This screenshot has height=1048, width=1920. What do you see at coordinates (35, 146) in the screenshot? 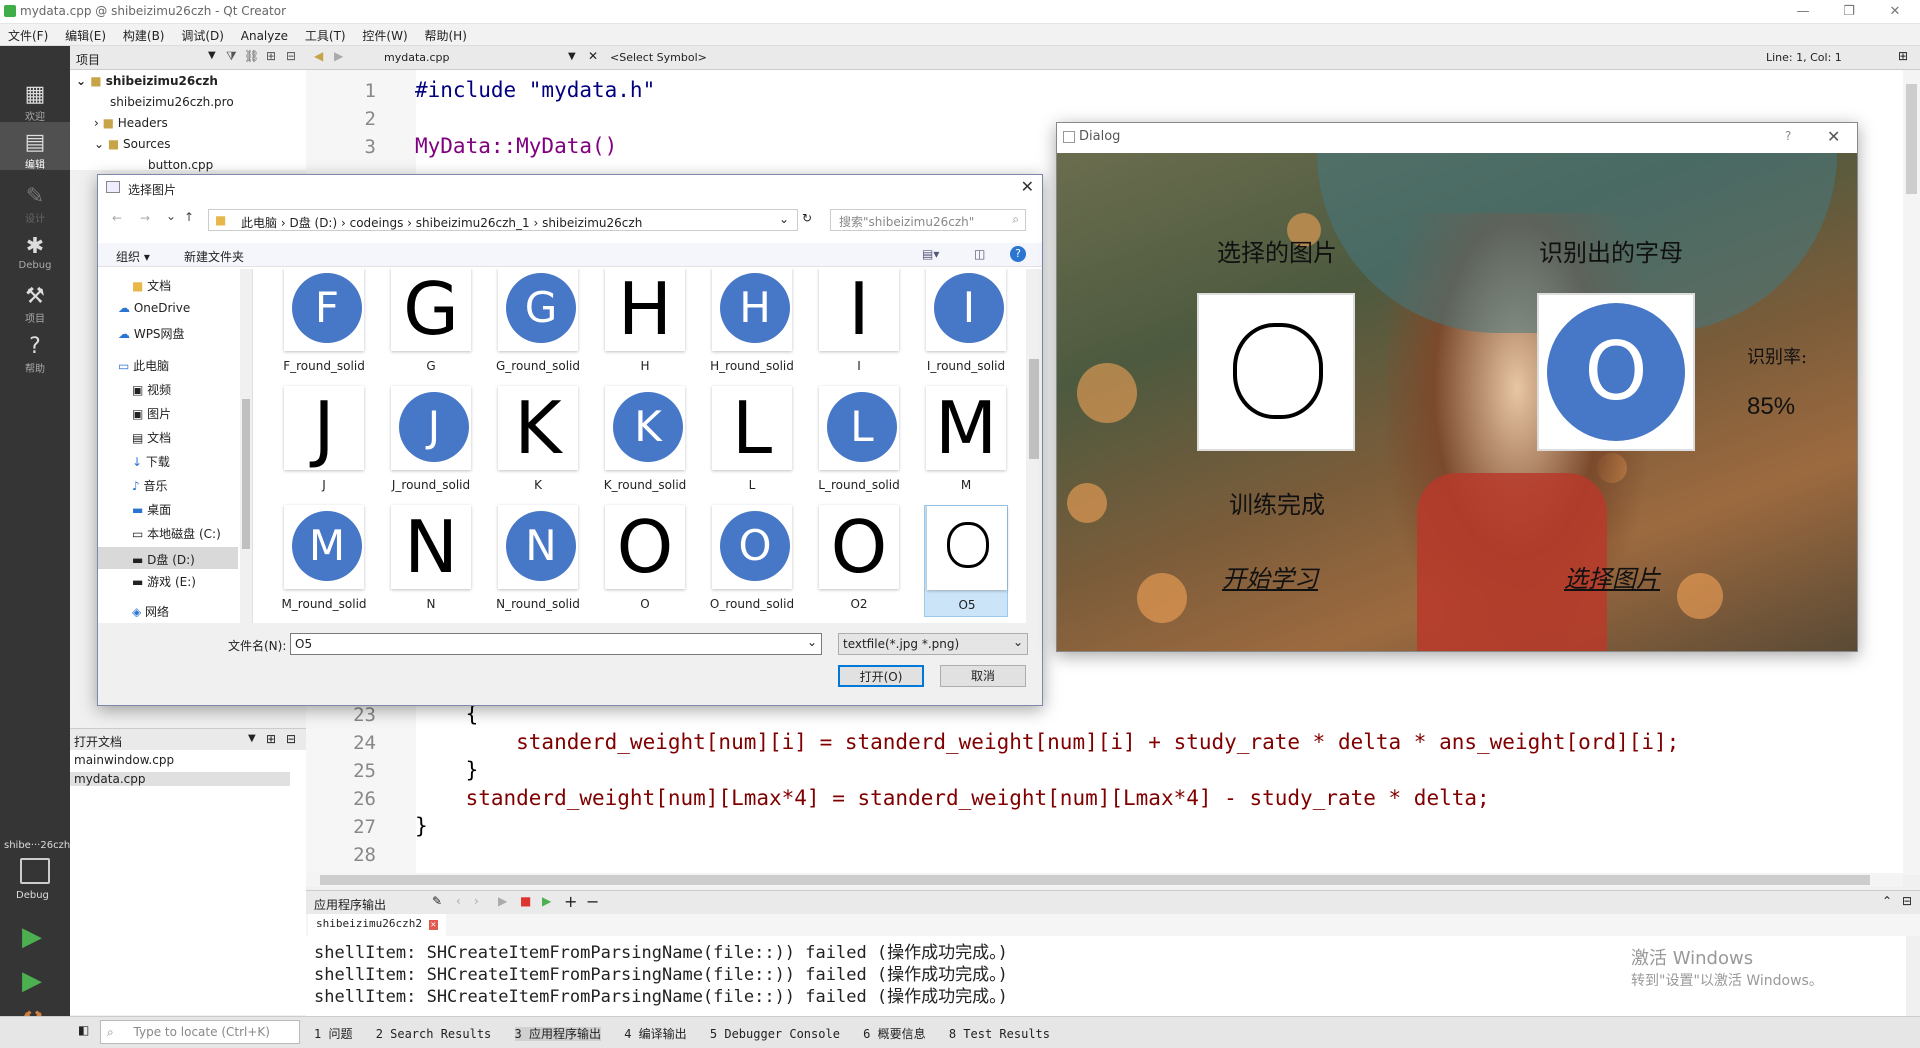
I see `mode-edit: ▤ 编辑` at bounding box center [35, 146].